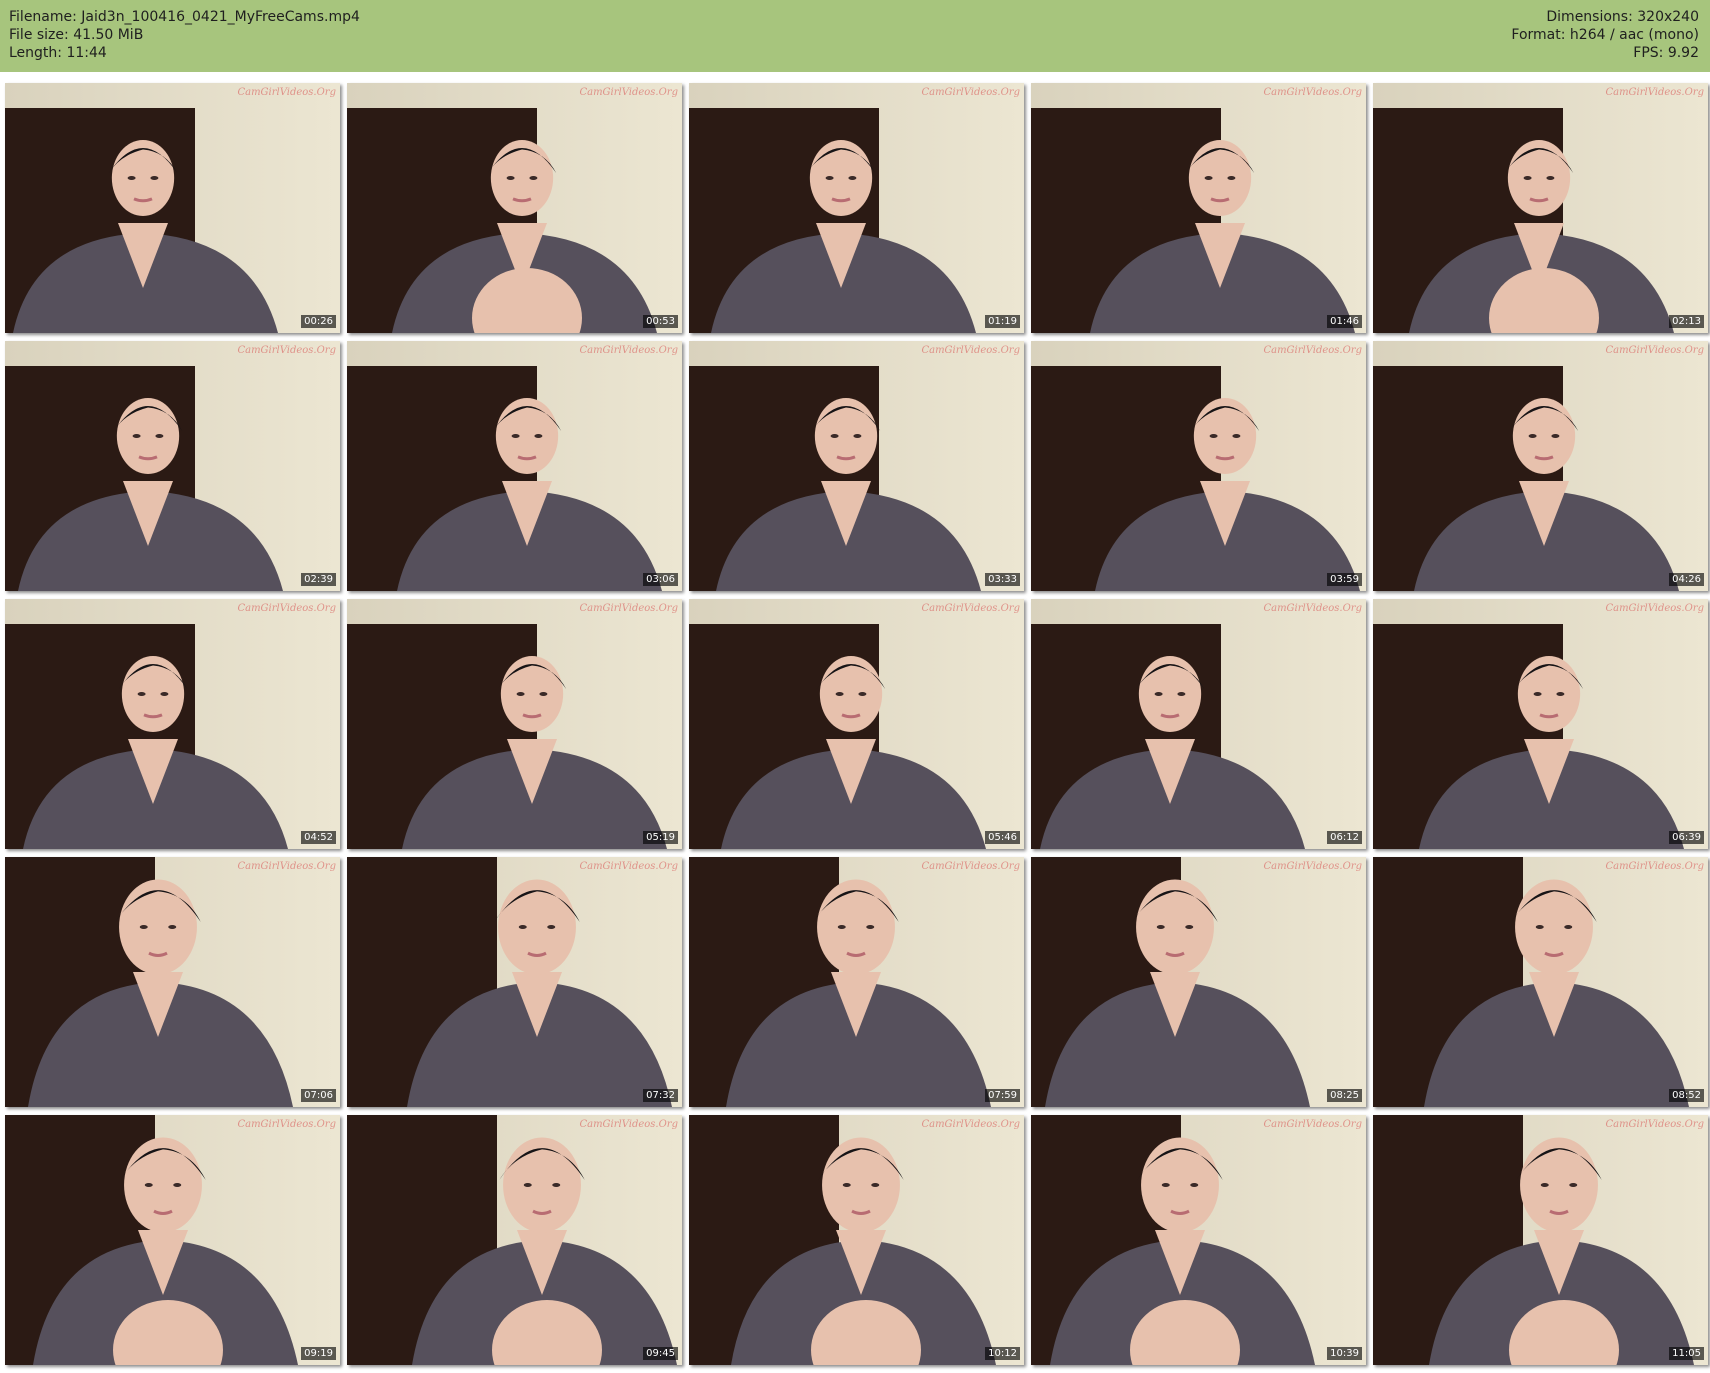  What do you see at coordinates (1344, 837) in the screenshot?
I see `timestamp-label: 06:12` at bounding box center [1344, 837].